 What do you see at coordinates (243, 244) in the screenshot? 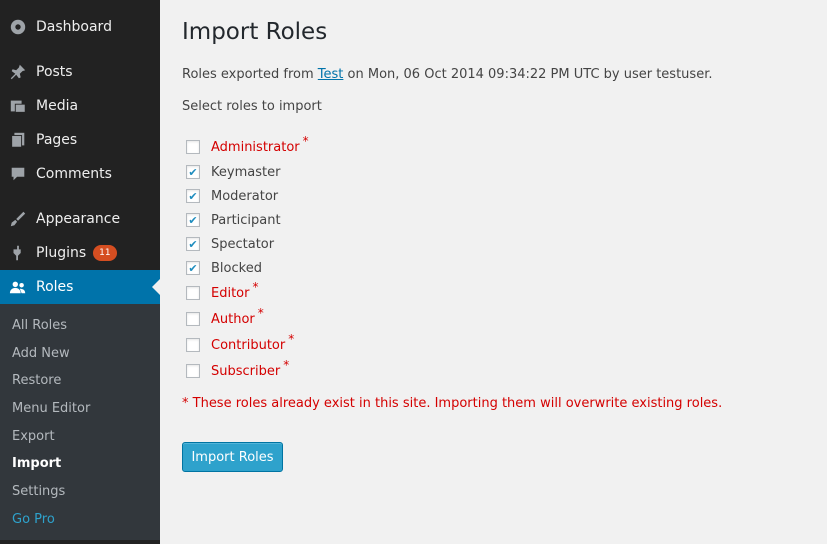
I see `role-label: Spectator` at bounding box center [243, 244].